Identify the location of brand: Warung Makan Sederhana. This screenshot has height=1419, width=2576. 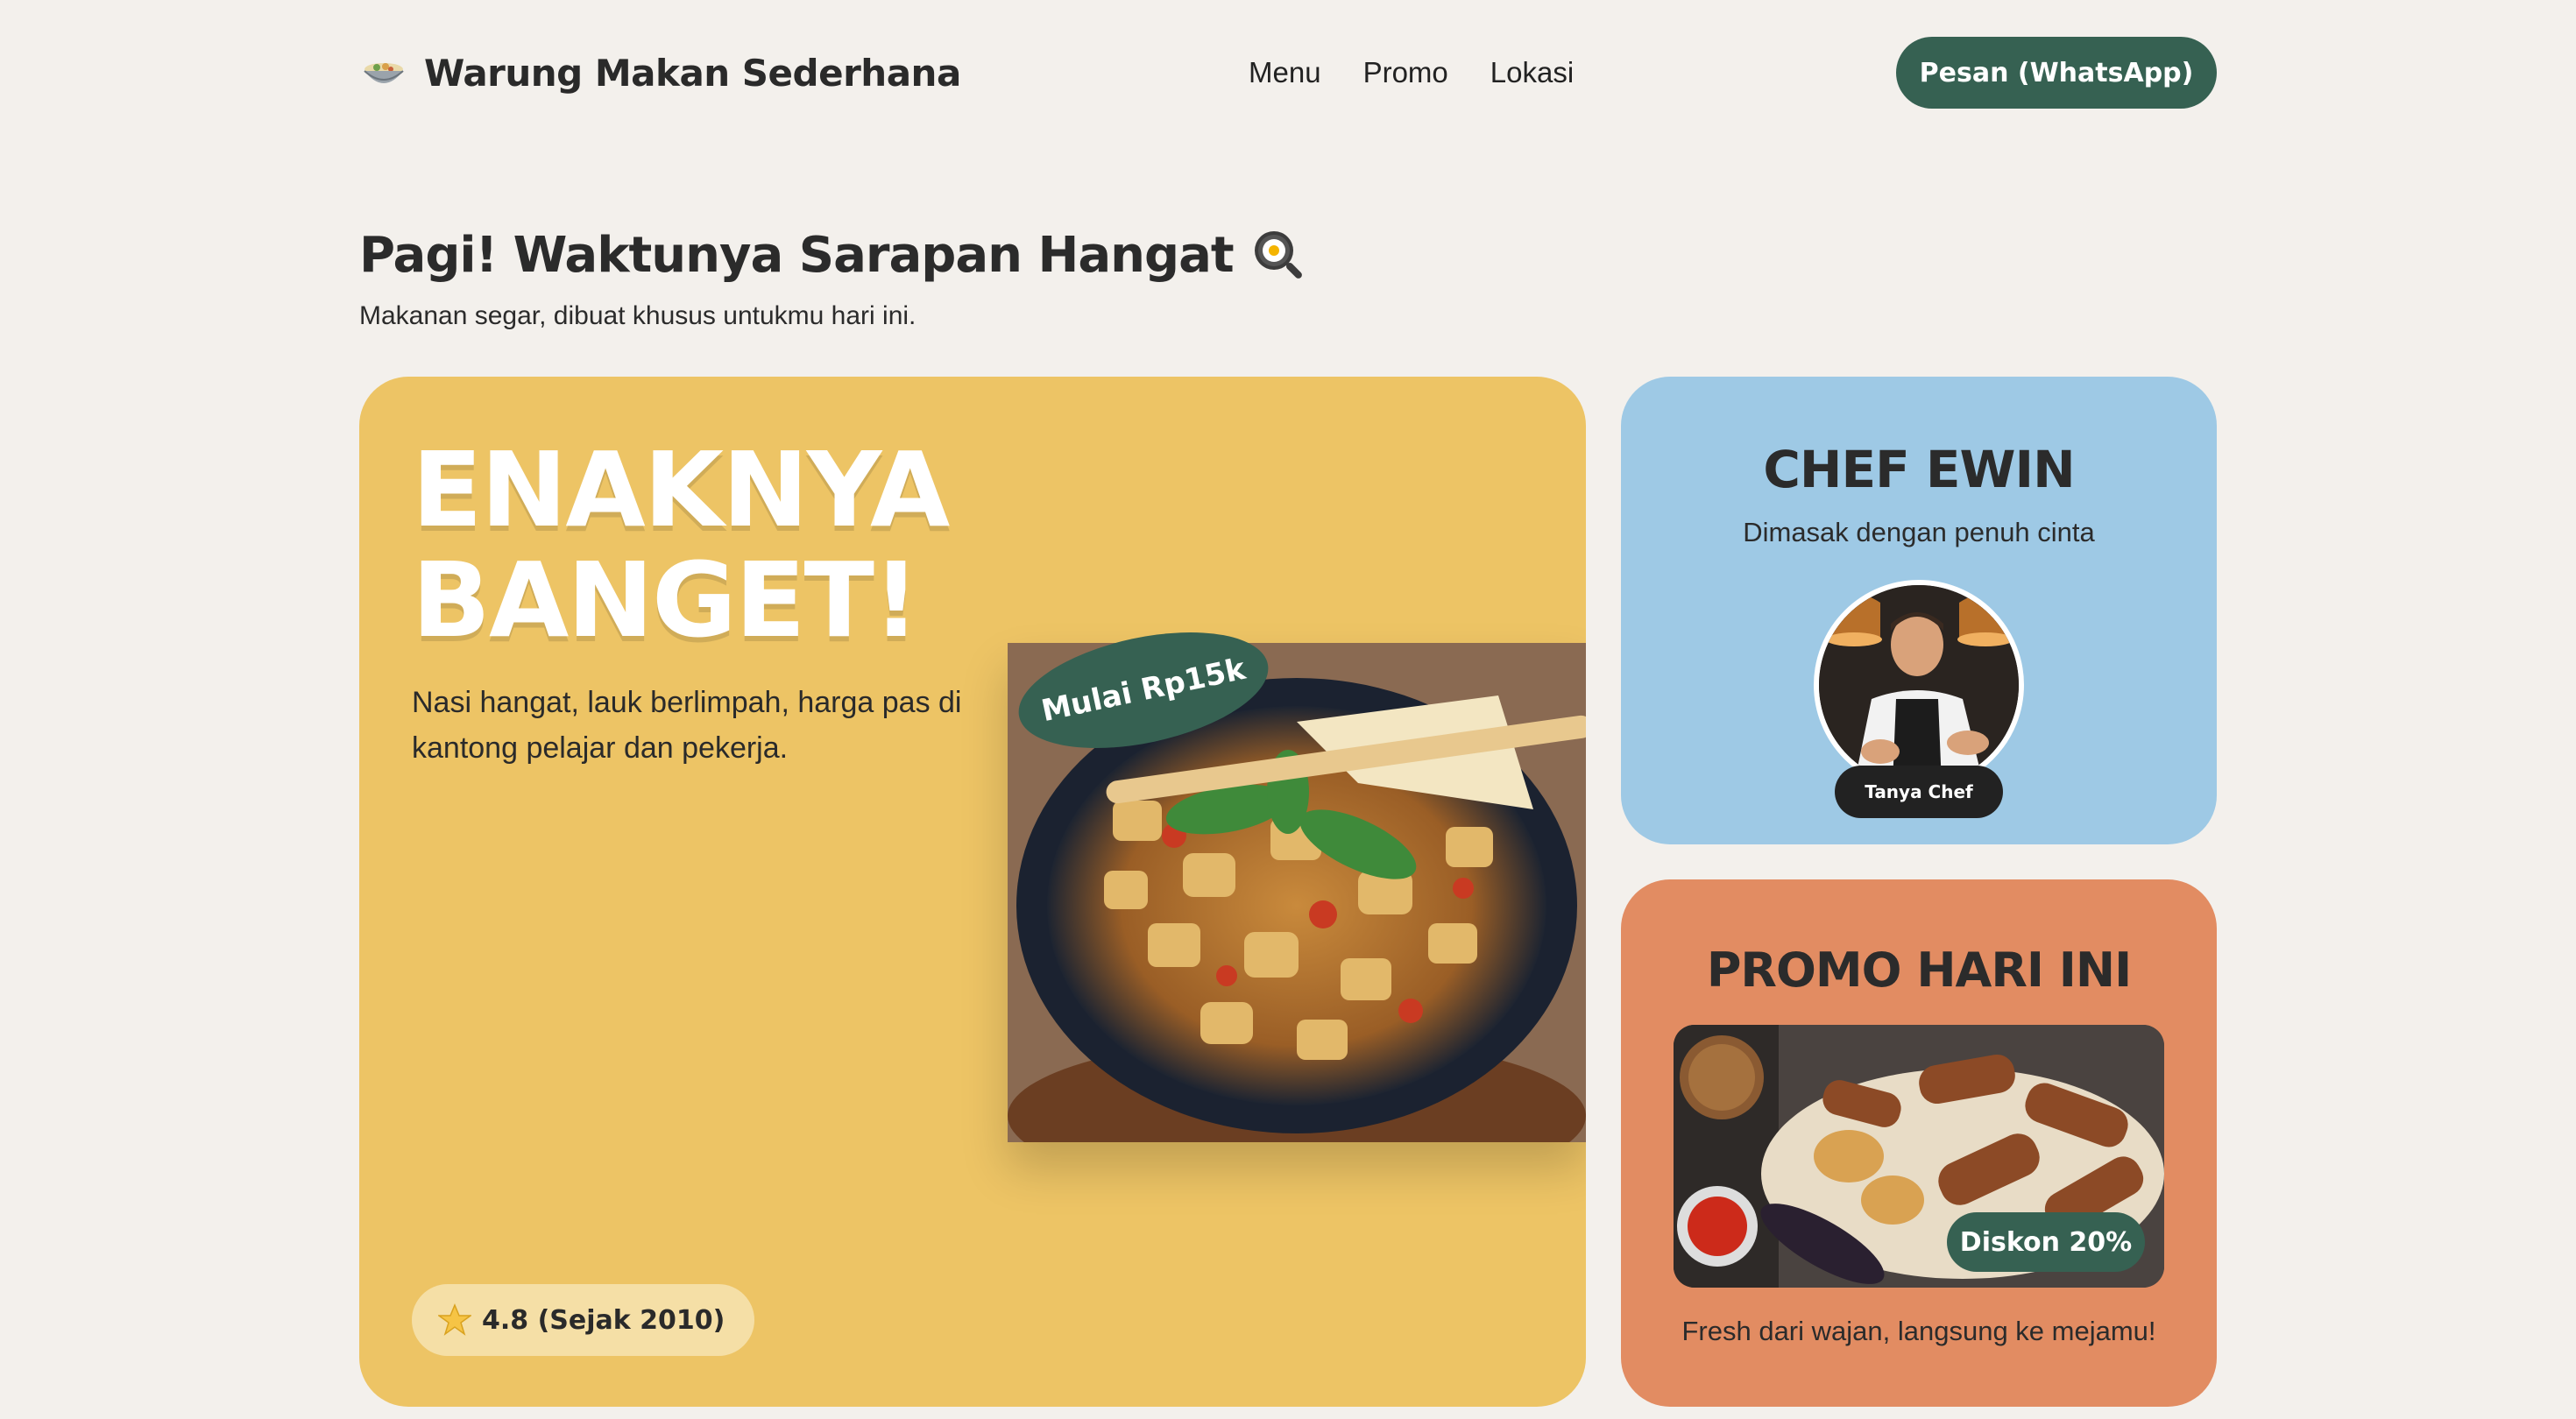
(660, 72).